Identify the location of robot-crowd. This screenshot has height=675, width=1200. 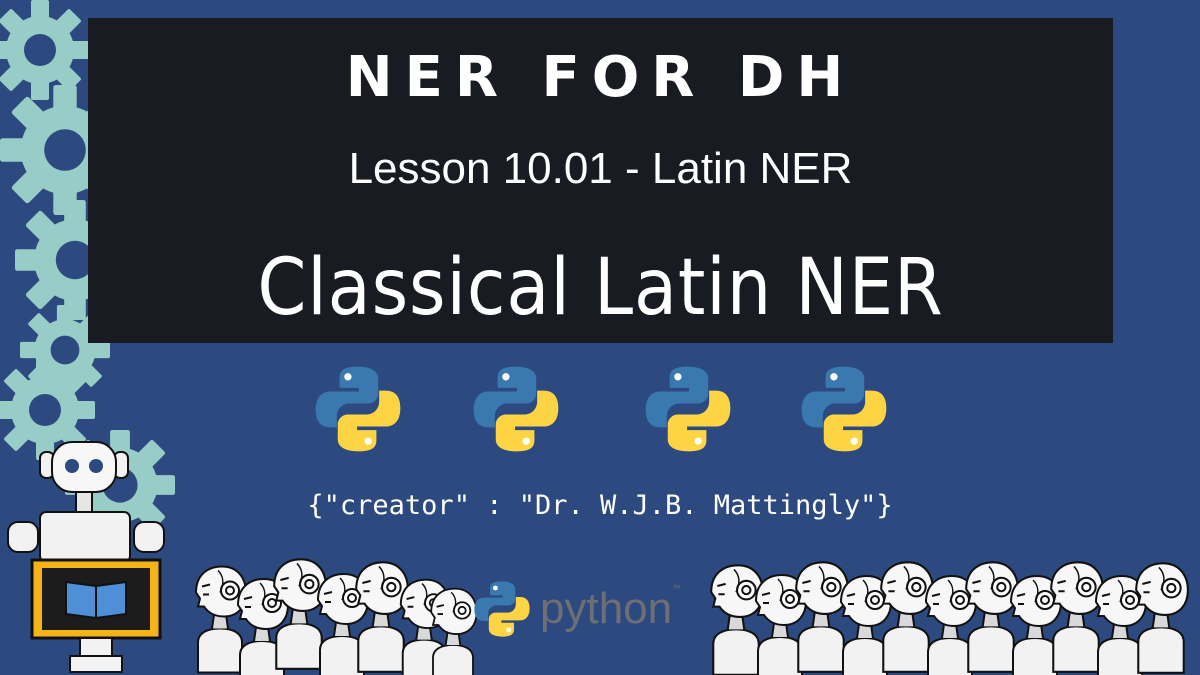
(691, 616).